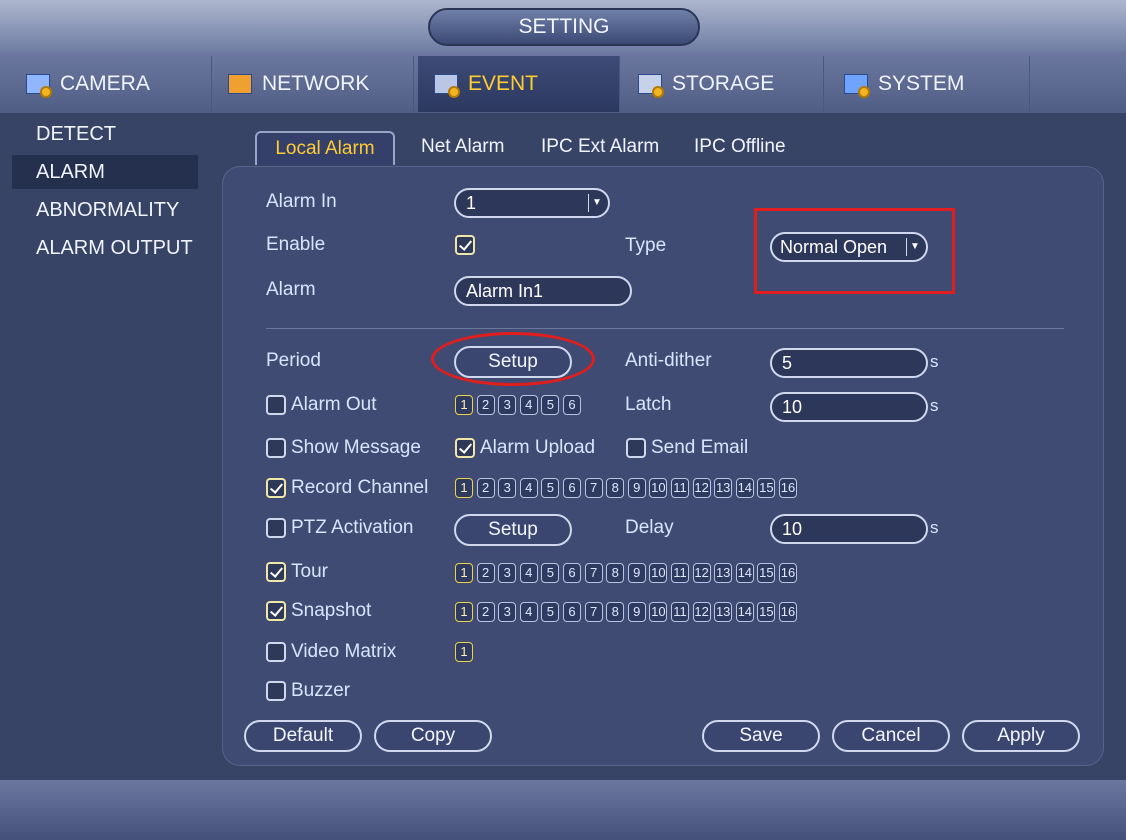  I want to click on record-channel-13: 13, so click(723, 488).